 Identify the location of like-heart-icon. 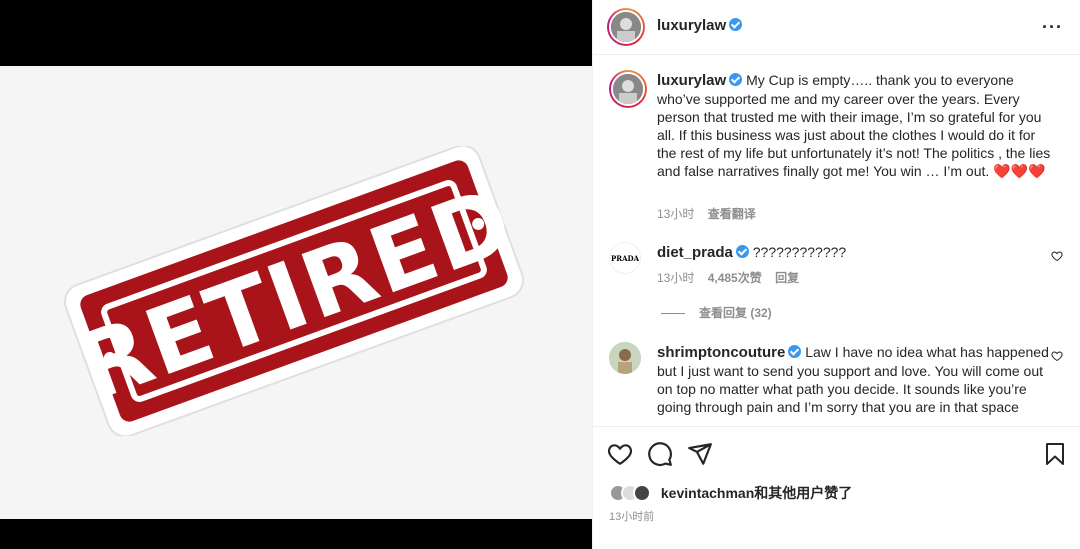
(621, 455).